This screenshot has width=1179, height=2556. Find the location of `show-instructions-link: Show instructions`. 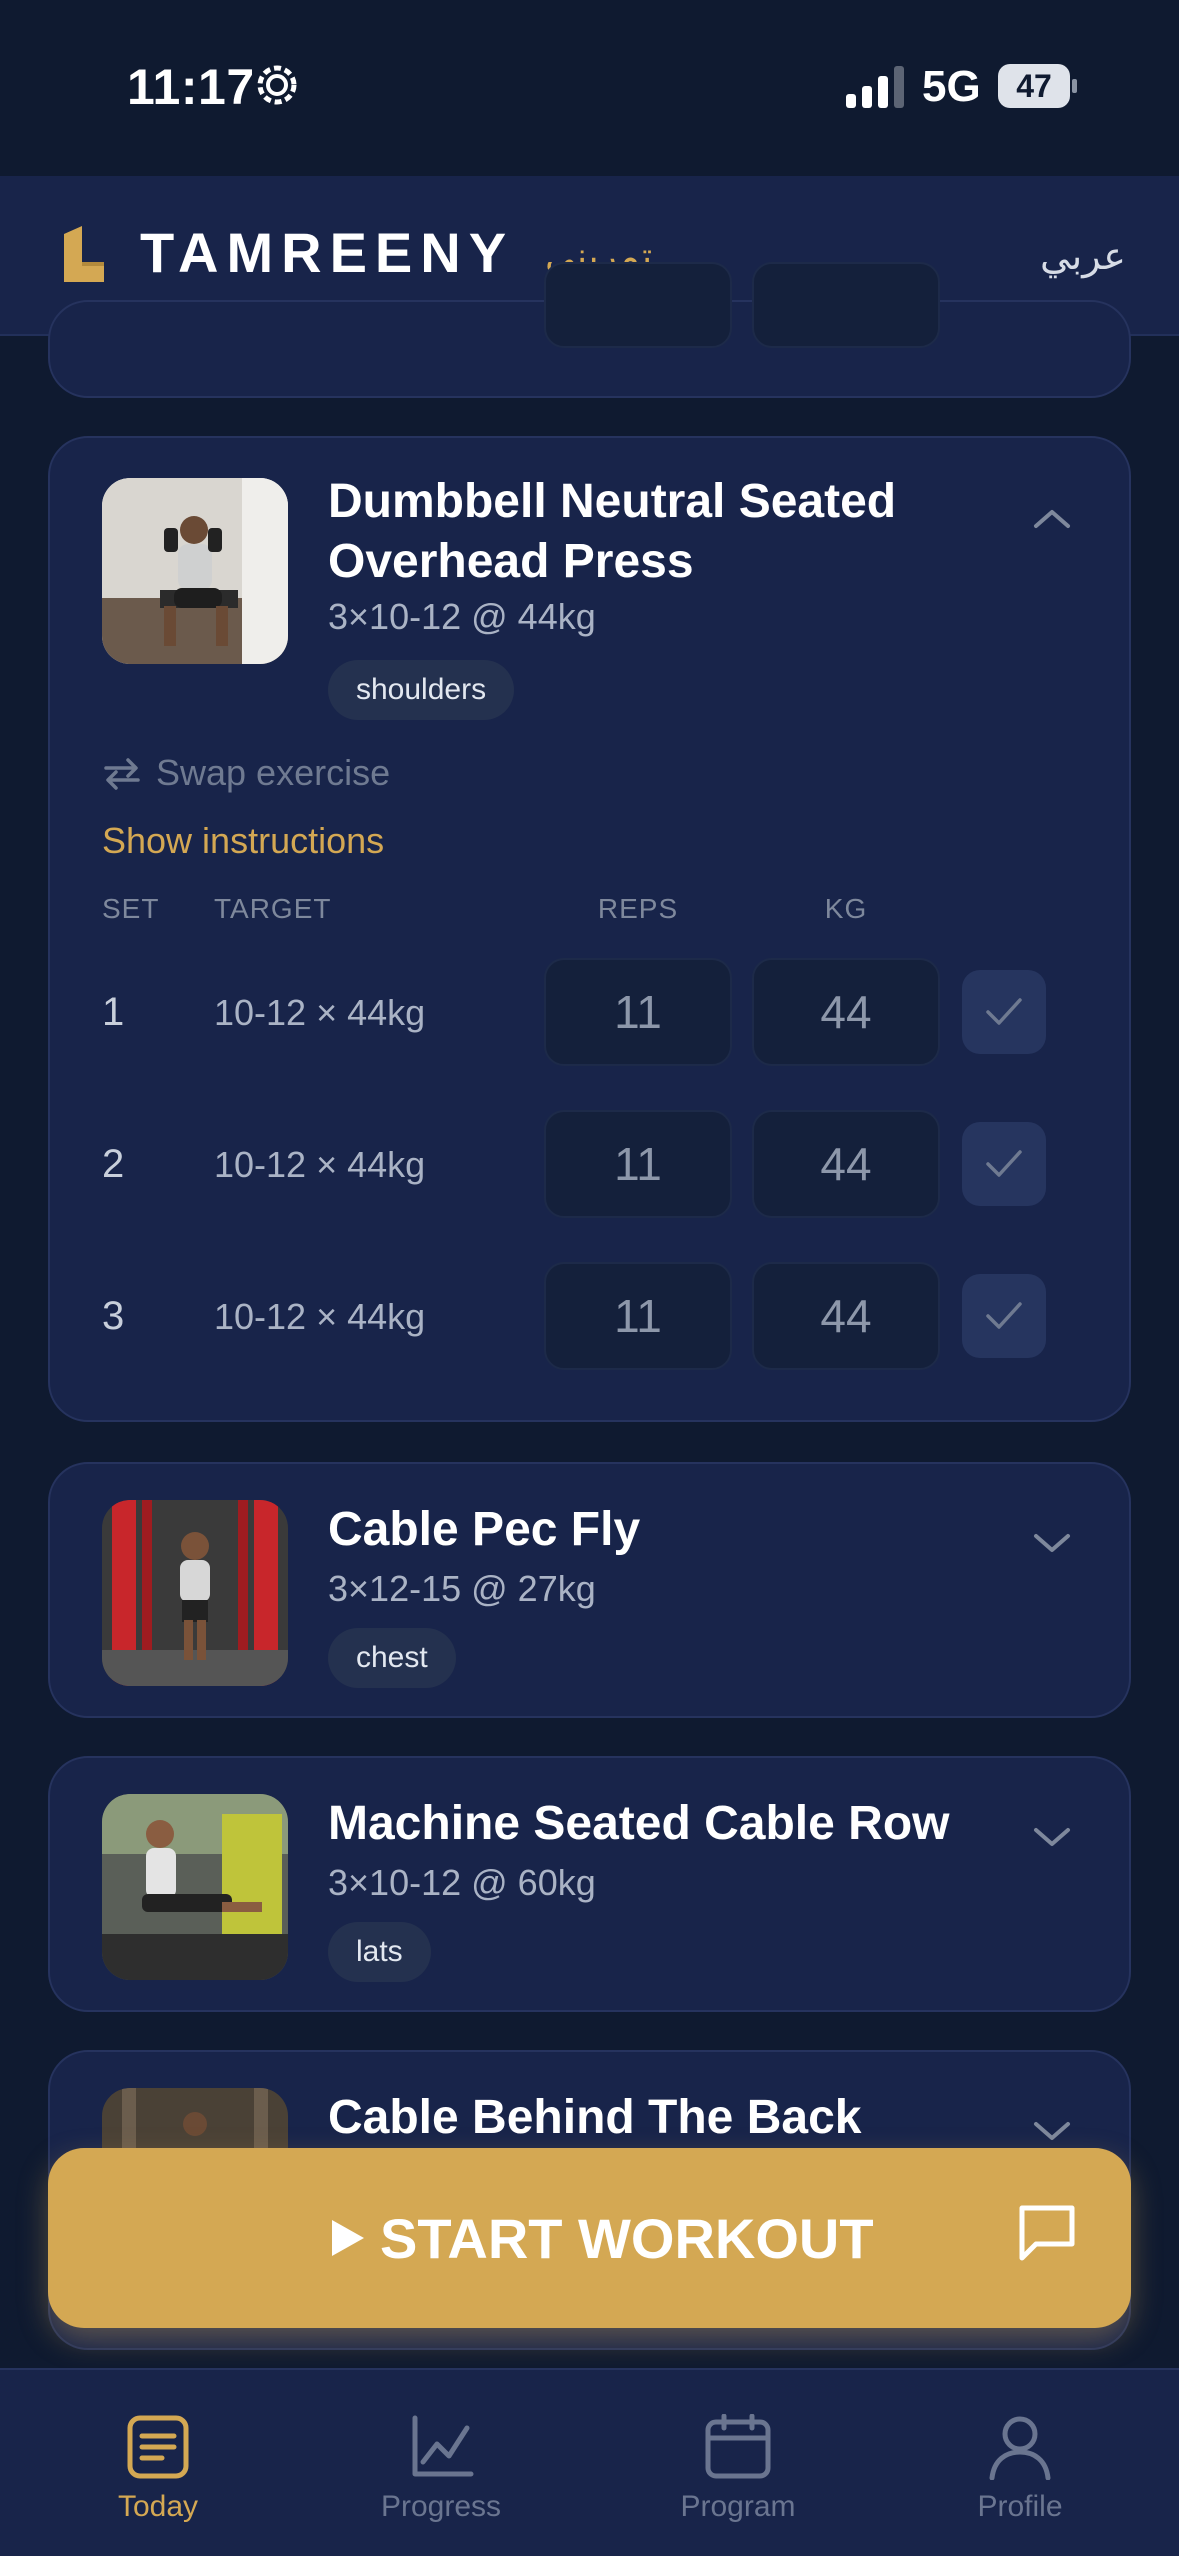

show-instructions-link: Show instructions is located at coordinates (243, 841).